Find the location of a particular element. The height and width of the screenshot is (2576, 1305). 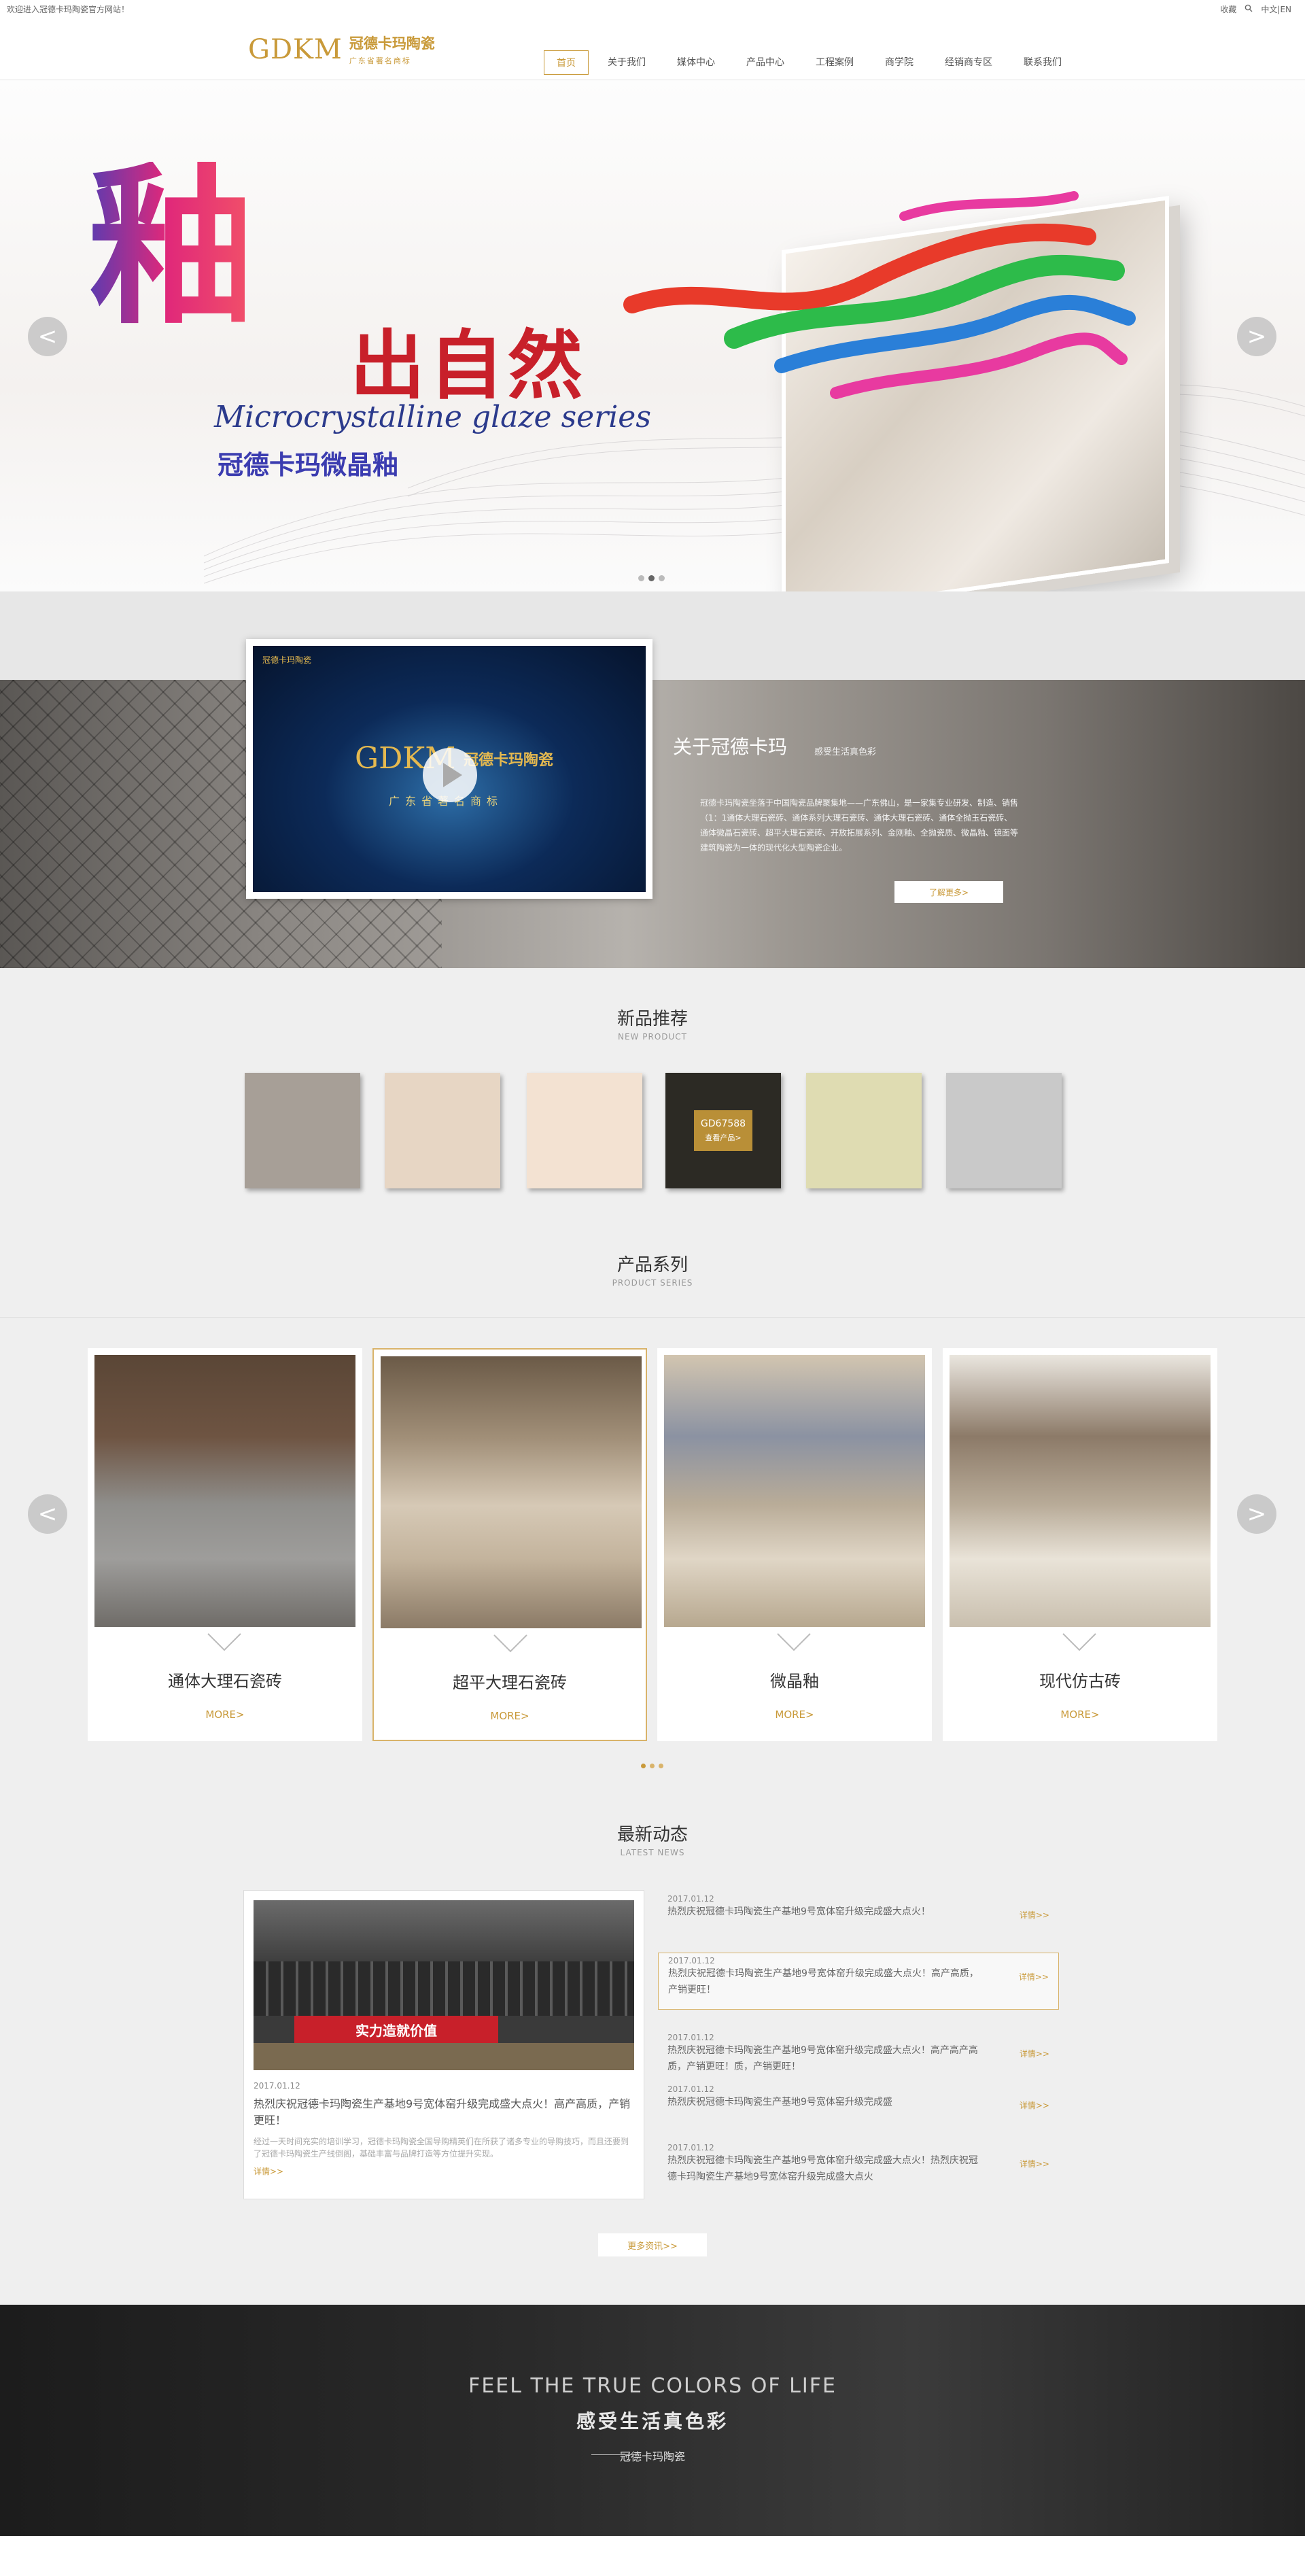

featured-news-title: 热烈庆祝冠德卡玛陶瓷生产基地9号宽体窑升级完成盛大点火！高产高质，产销更旺！ is located at coordinates (444, 2112).